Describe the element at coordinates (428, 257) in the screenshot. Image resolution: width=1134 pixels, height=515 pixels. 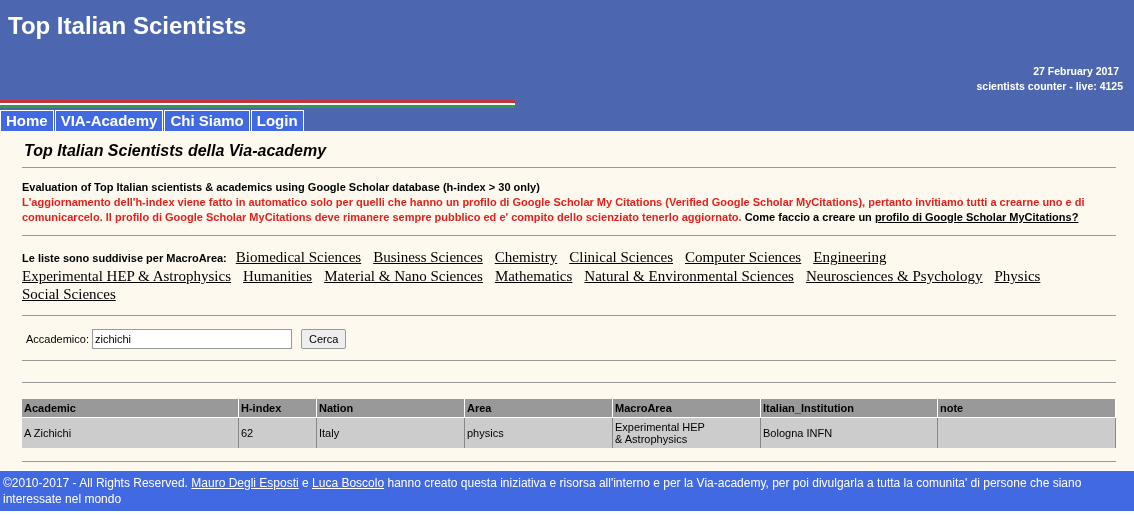
I see `macroarea-link: Business Sciences` at that location.